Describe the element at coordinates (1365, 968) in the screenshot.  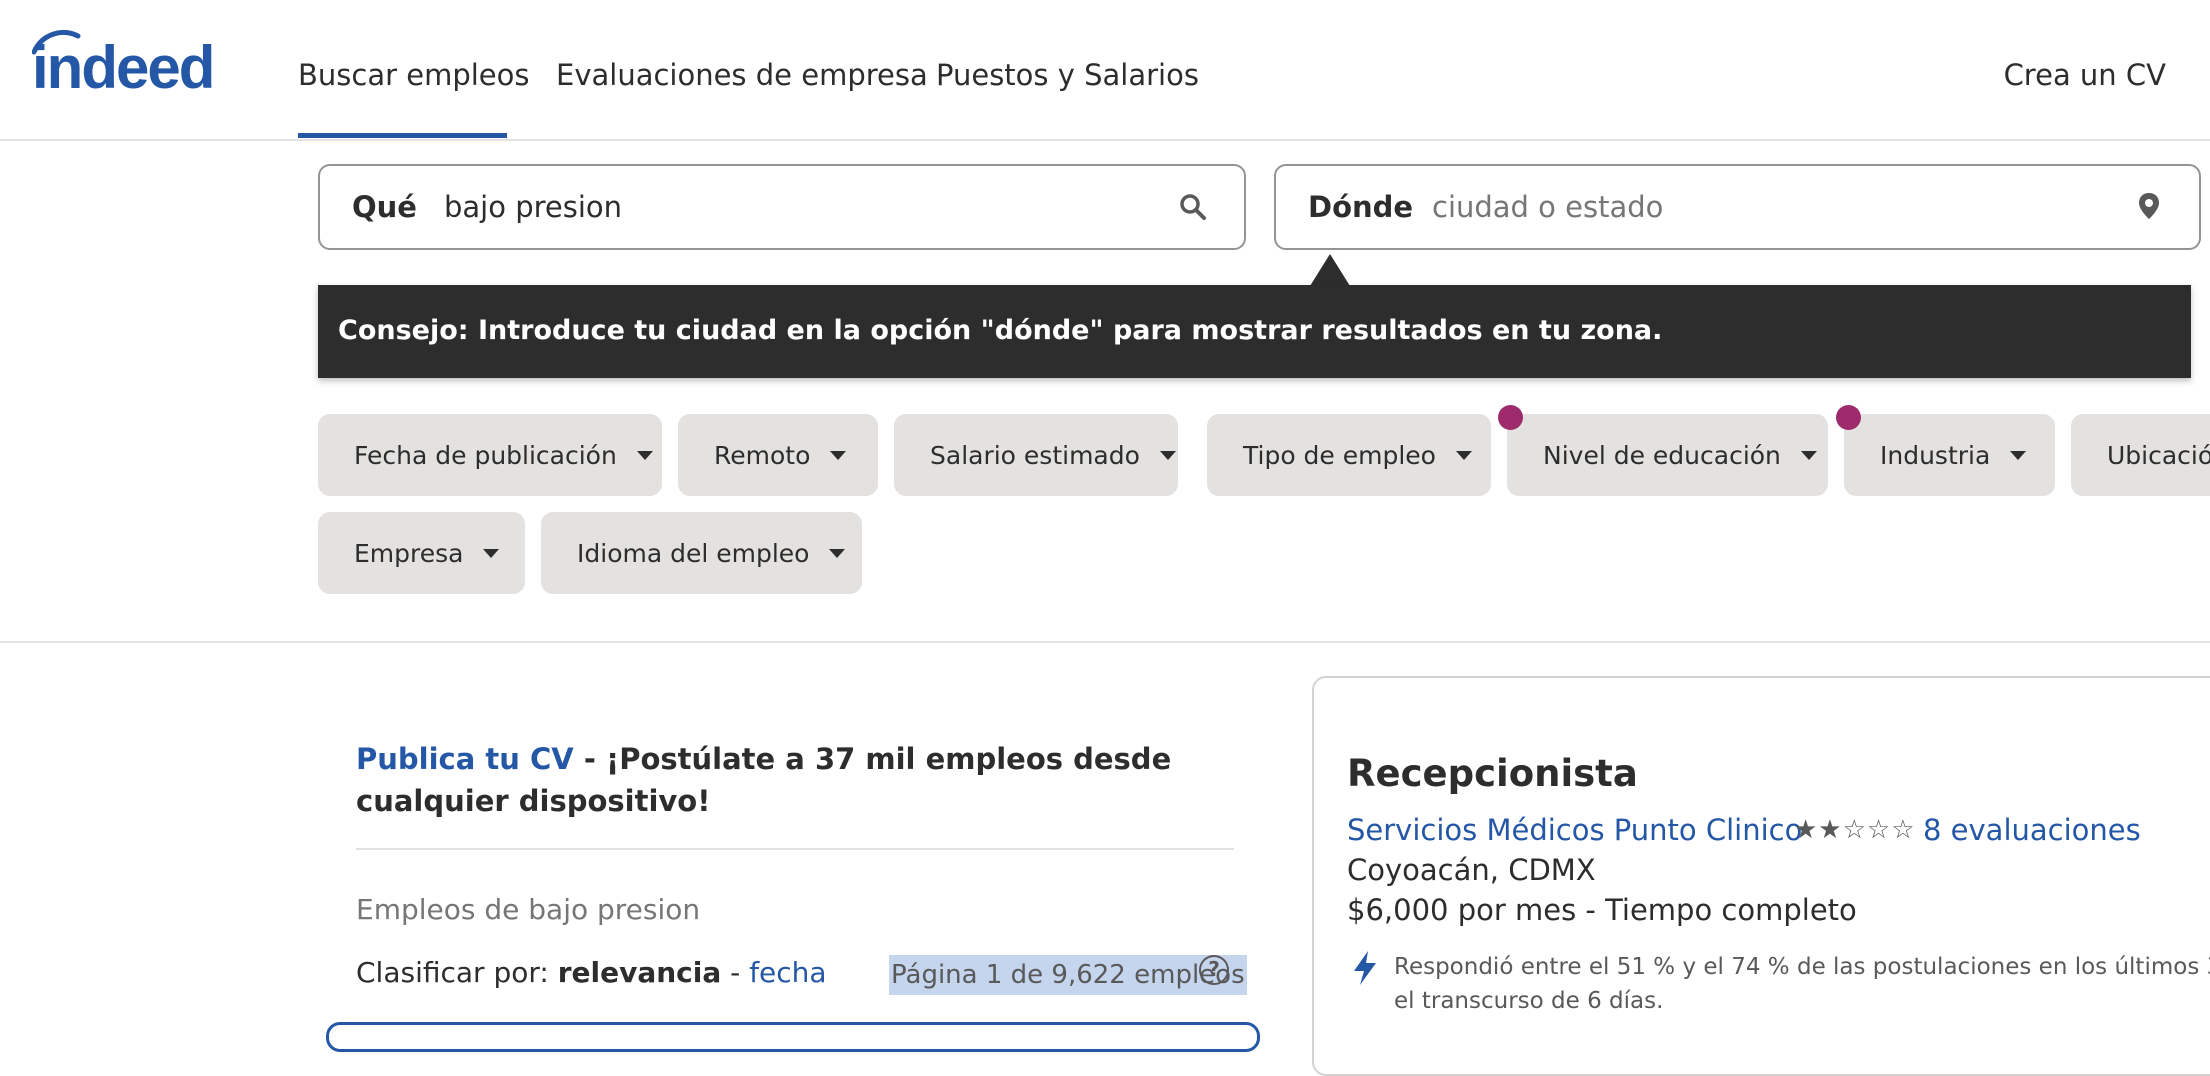
I see `lightning-bolt-icon` at that location.